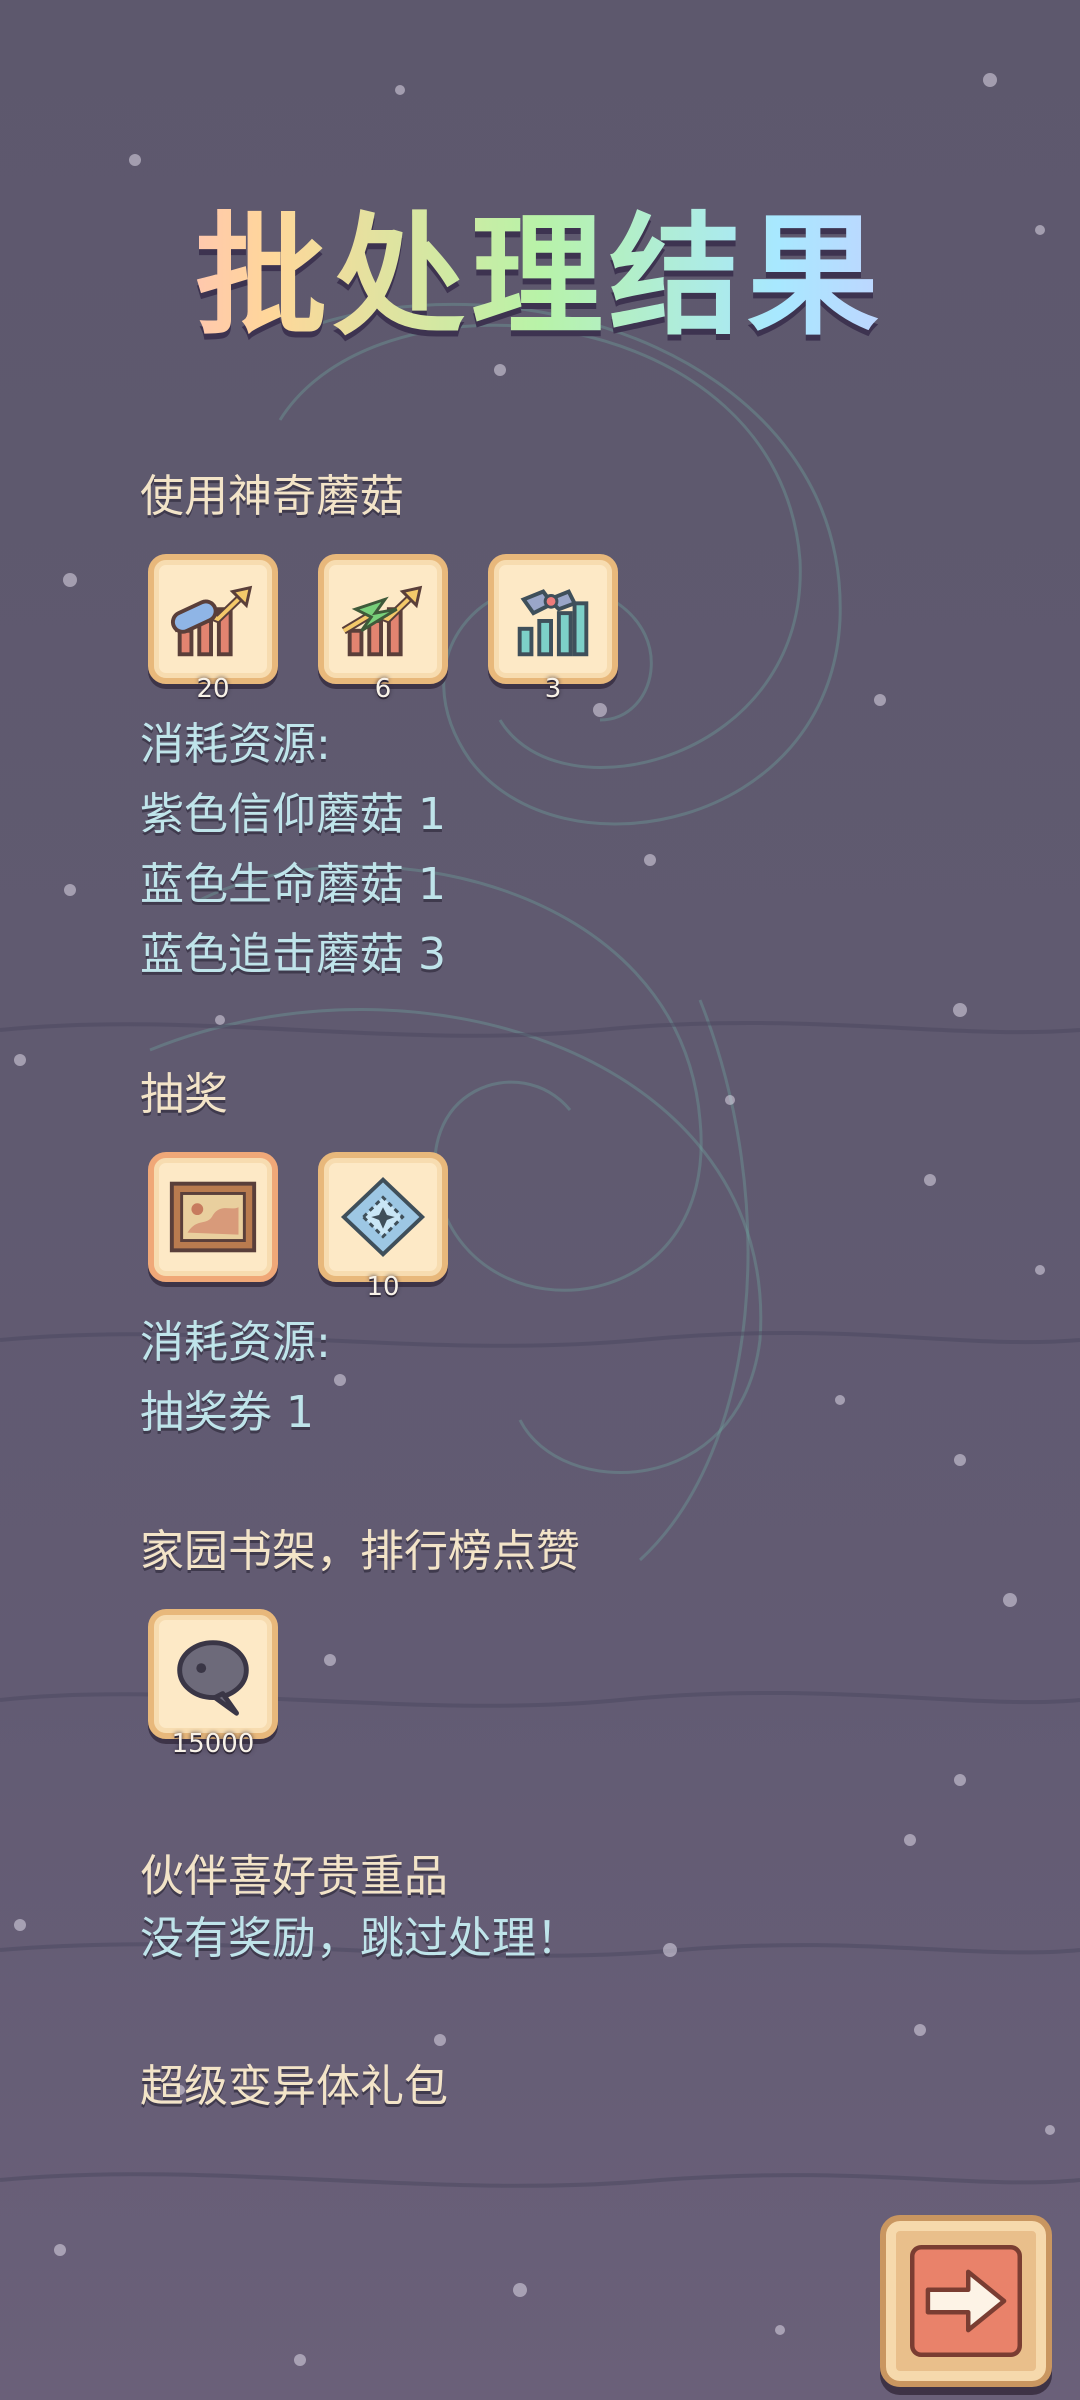 This screenshot has height=2400, width=1080. I want to click on consumed-line: 紫色信仰蘑菇 1, so click(293, 814).